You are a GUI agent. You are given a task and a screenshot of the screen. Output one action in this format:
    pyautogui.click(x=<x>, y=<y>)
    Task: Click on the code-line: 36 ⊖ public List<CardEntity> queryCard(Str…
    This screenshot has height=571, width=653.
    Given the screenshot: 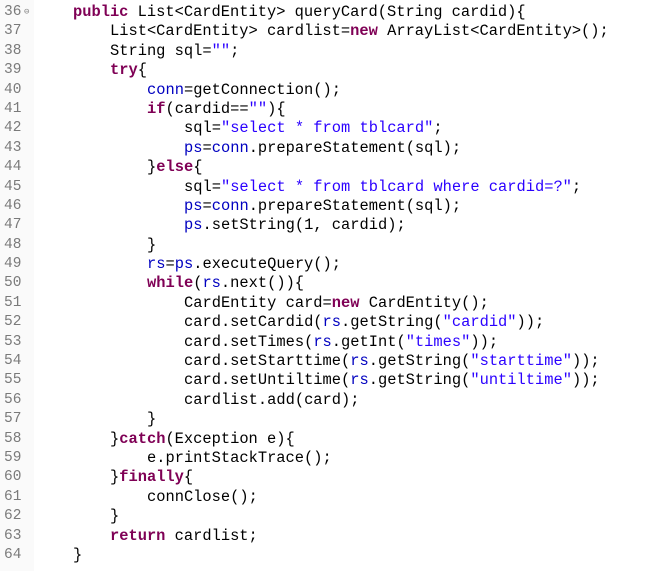 What is the action you would take?
    pyautogui.click(x=326, y=12)
    